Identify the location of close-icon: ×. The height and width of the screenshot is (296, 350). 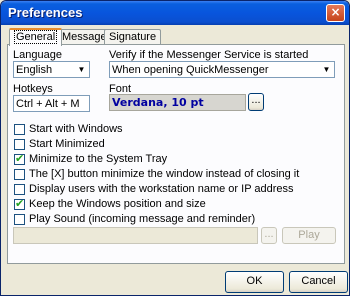
(335, 12).